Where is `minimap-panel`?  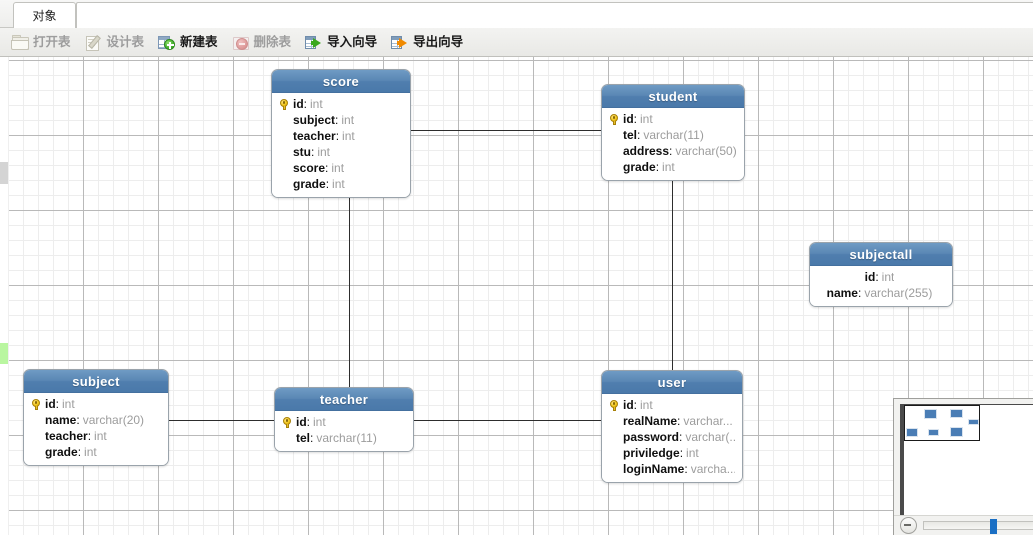 minimap-panel is located at coordinates (963, 466).